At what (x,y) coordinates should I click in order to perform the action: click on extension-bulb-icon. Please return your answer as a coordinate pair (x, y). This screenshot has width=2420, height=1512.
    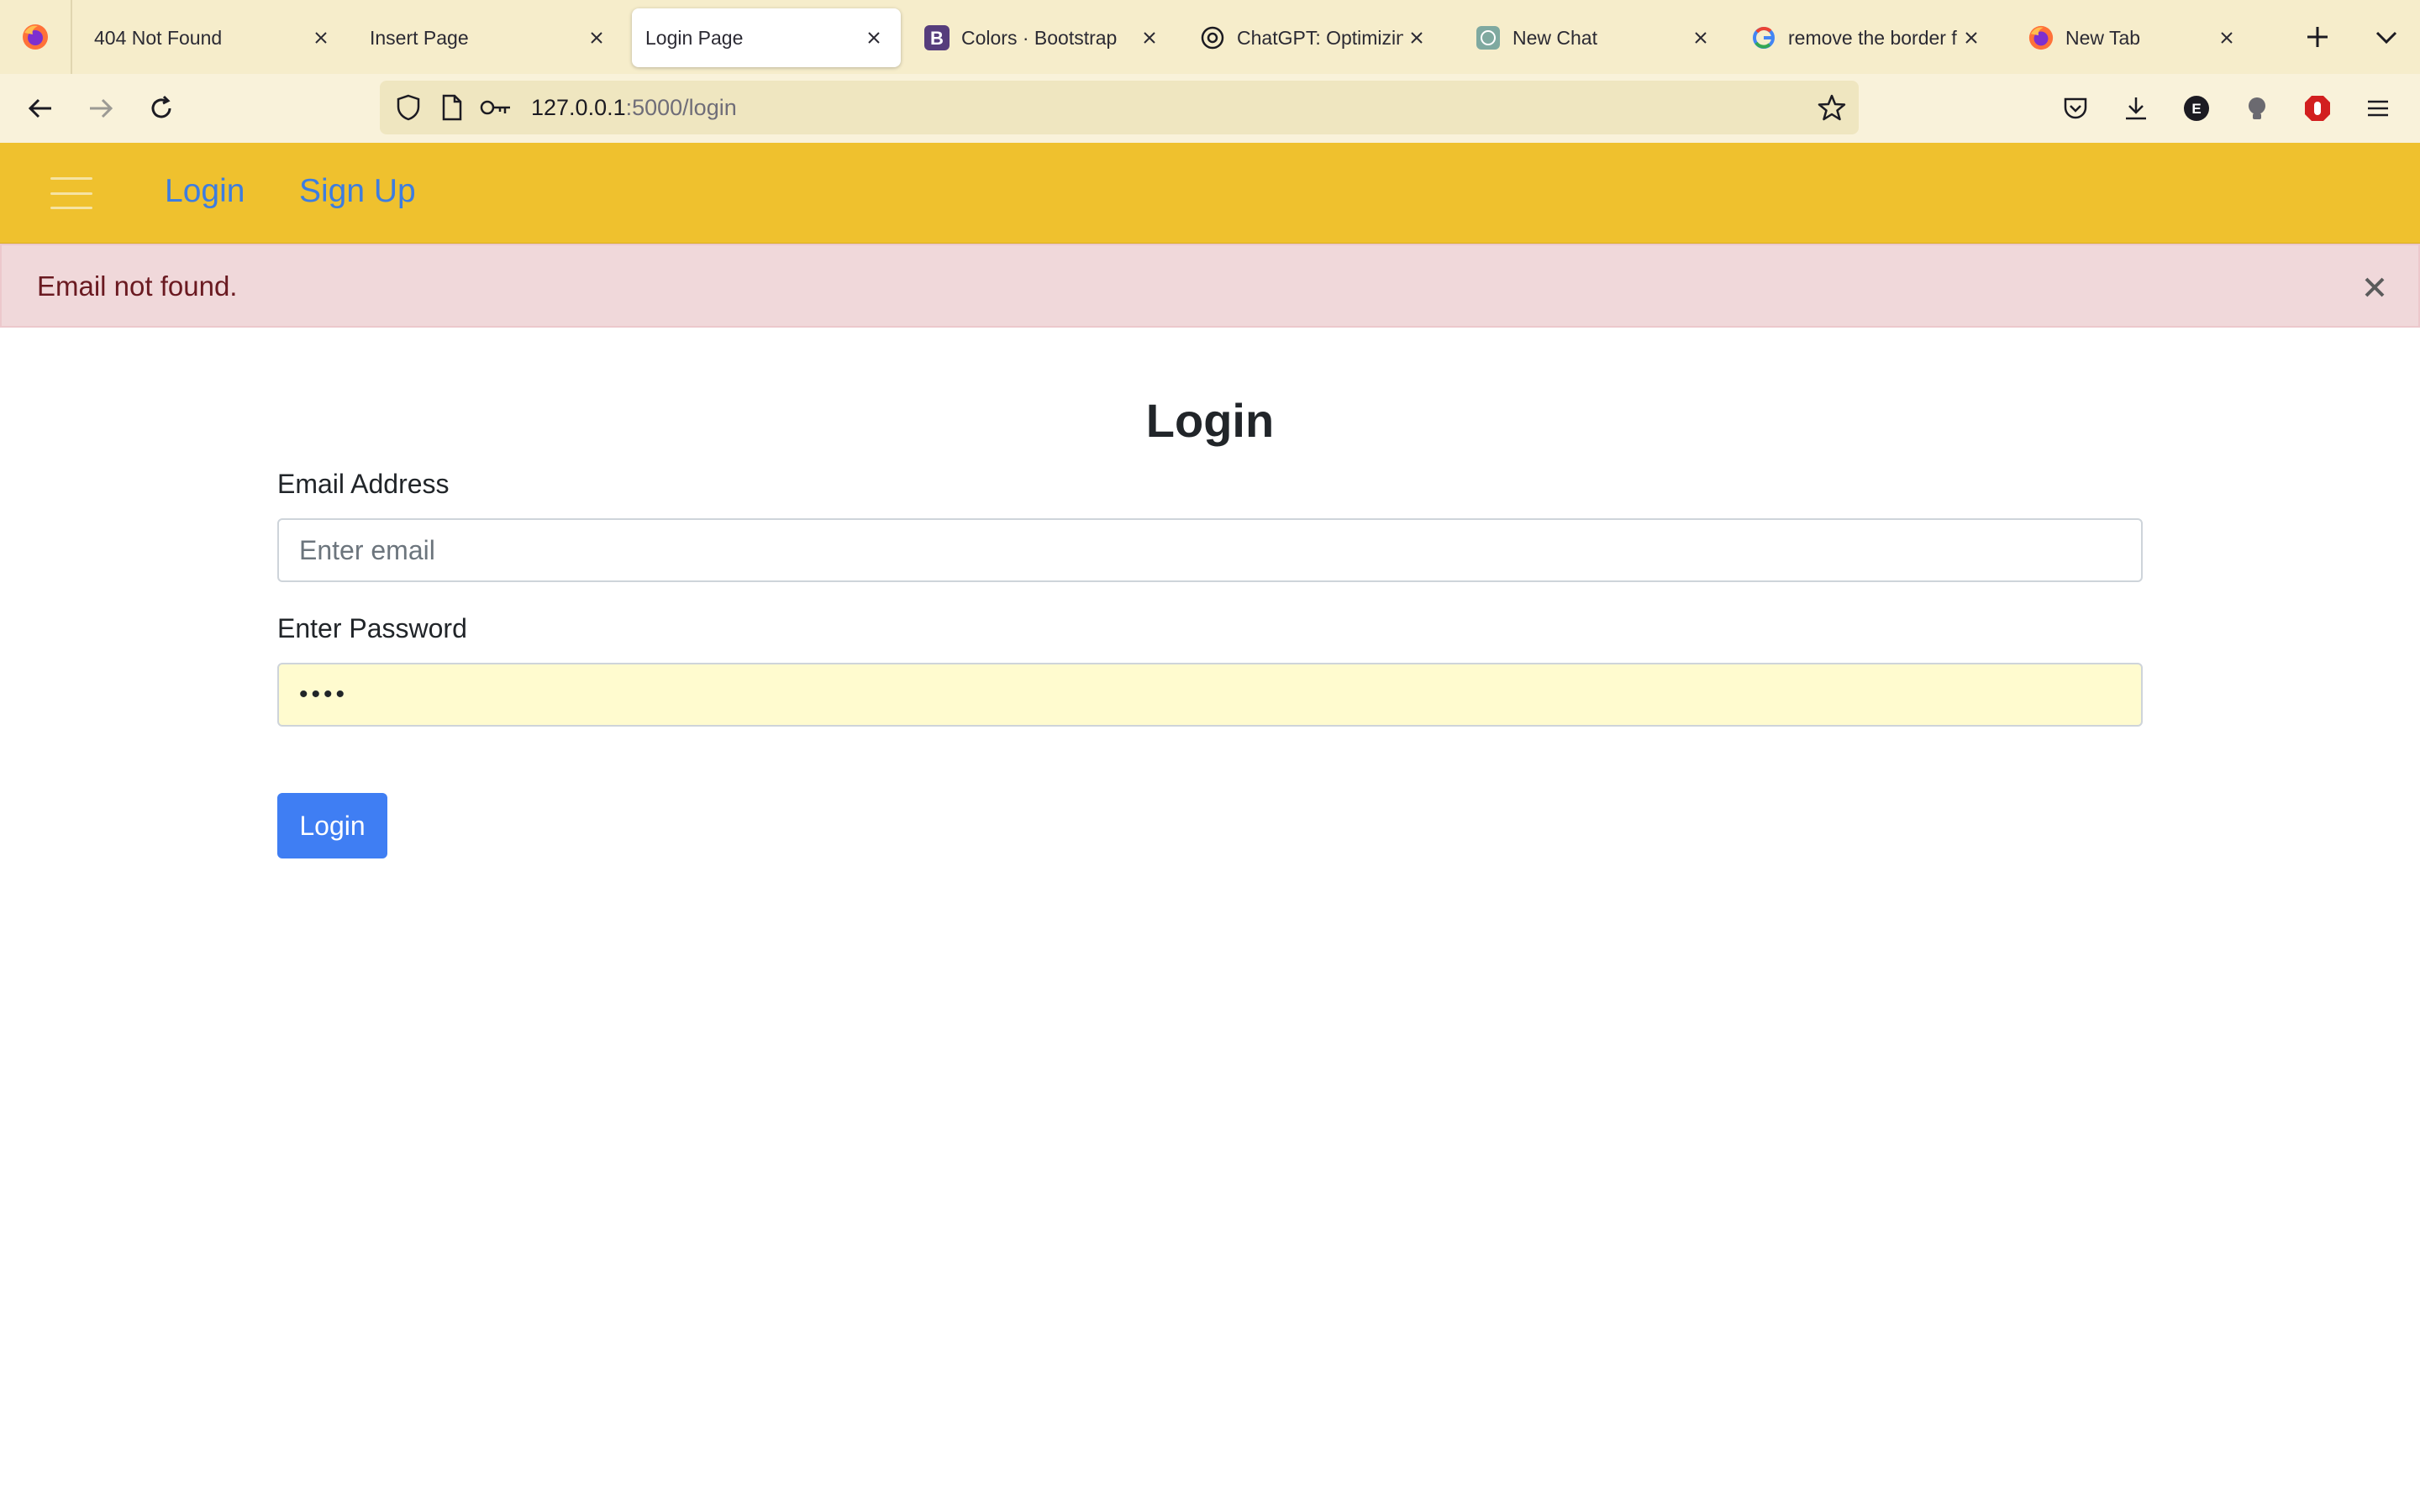
    Looking at the image, I should click on (2257, 108).